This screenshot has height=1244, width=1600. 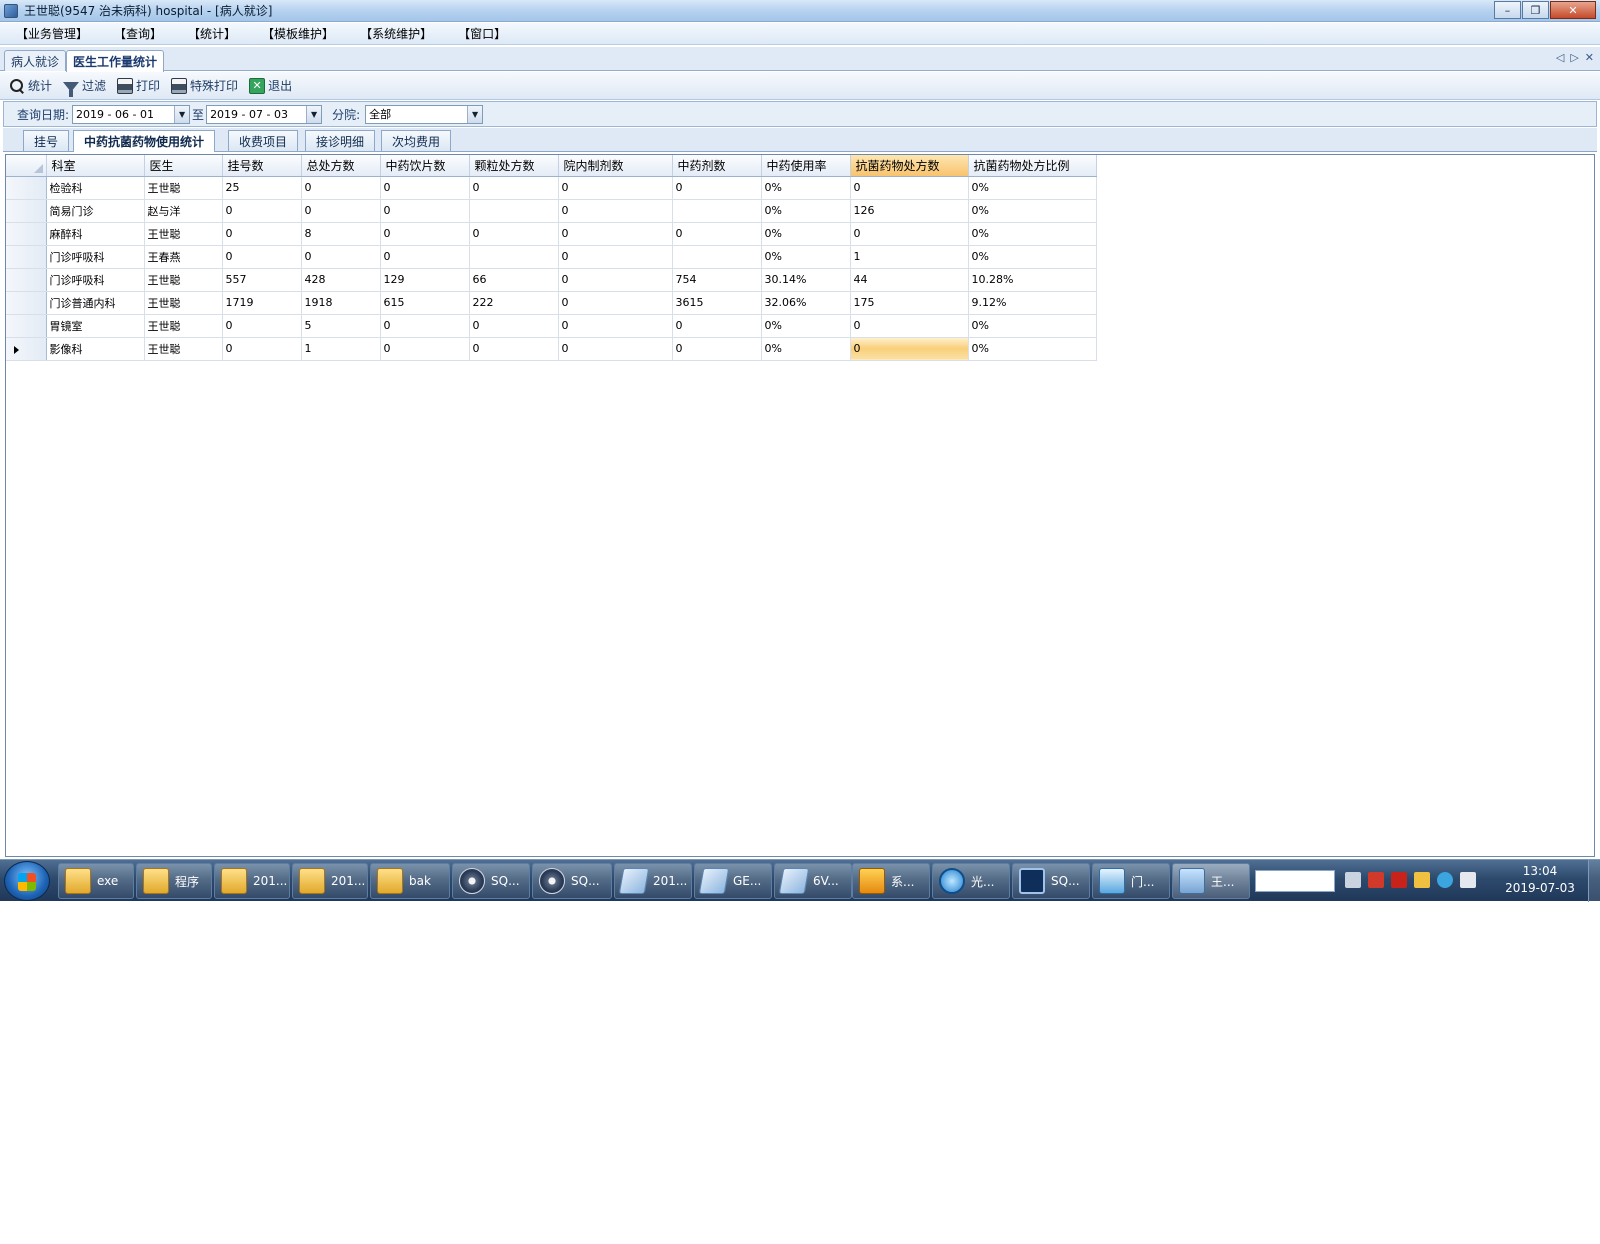 What do you see at coordinates (183, 211) in the screenshot?
I see `cell-doctor: 赵与洋` at bounding box center [183, 211].